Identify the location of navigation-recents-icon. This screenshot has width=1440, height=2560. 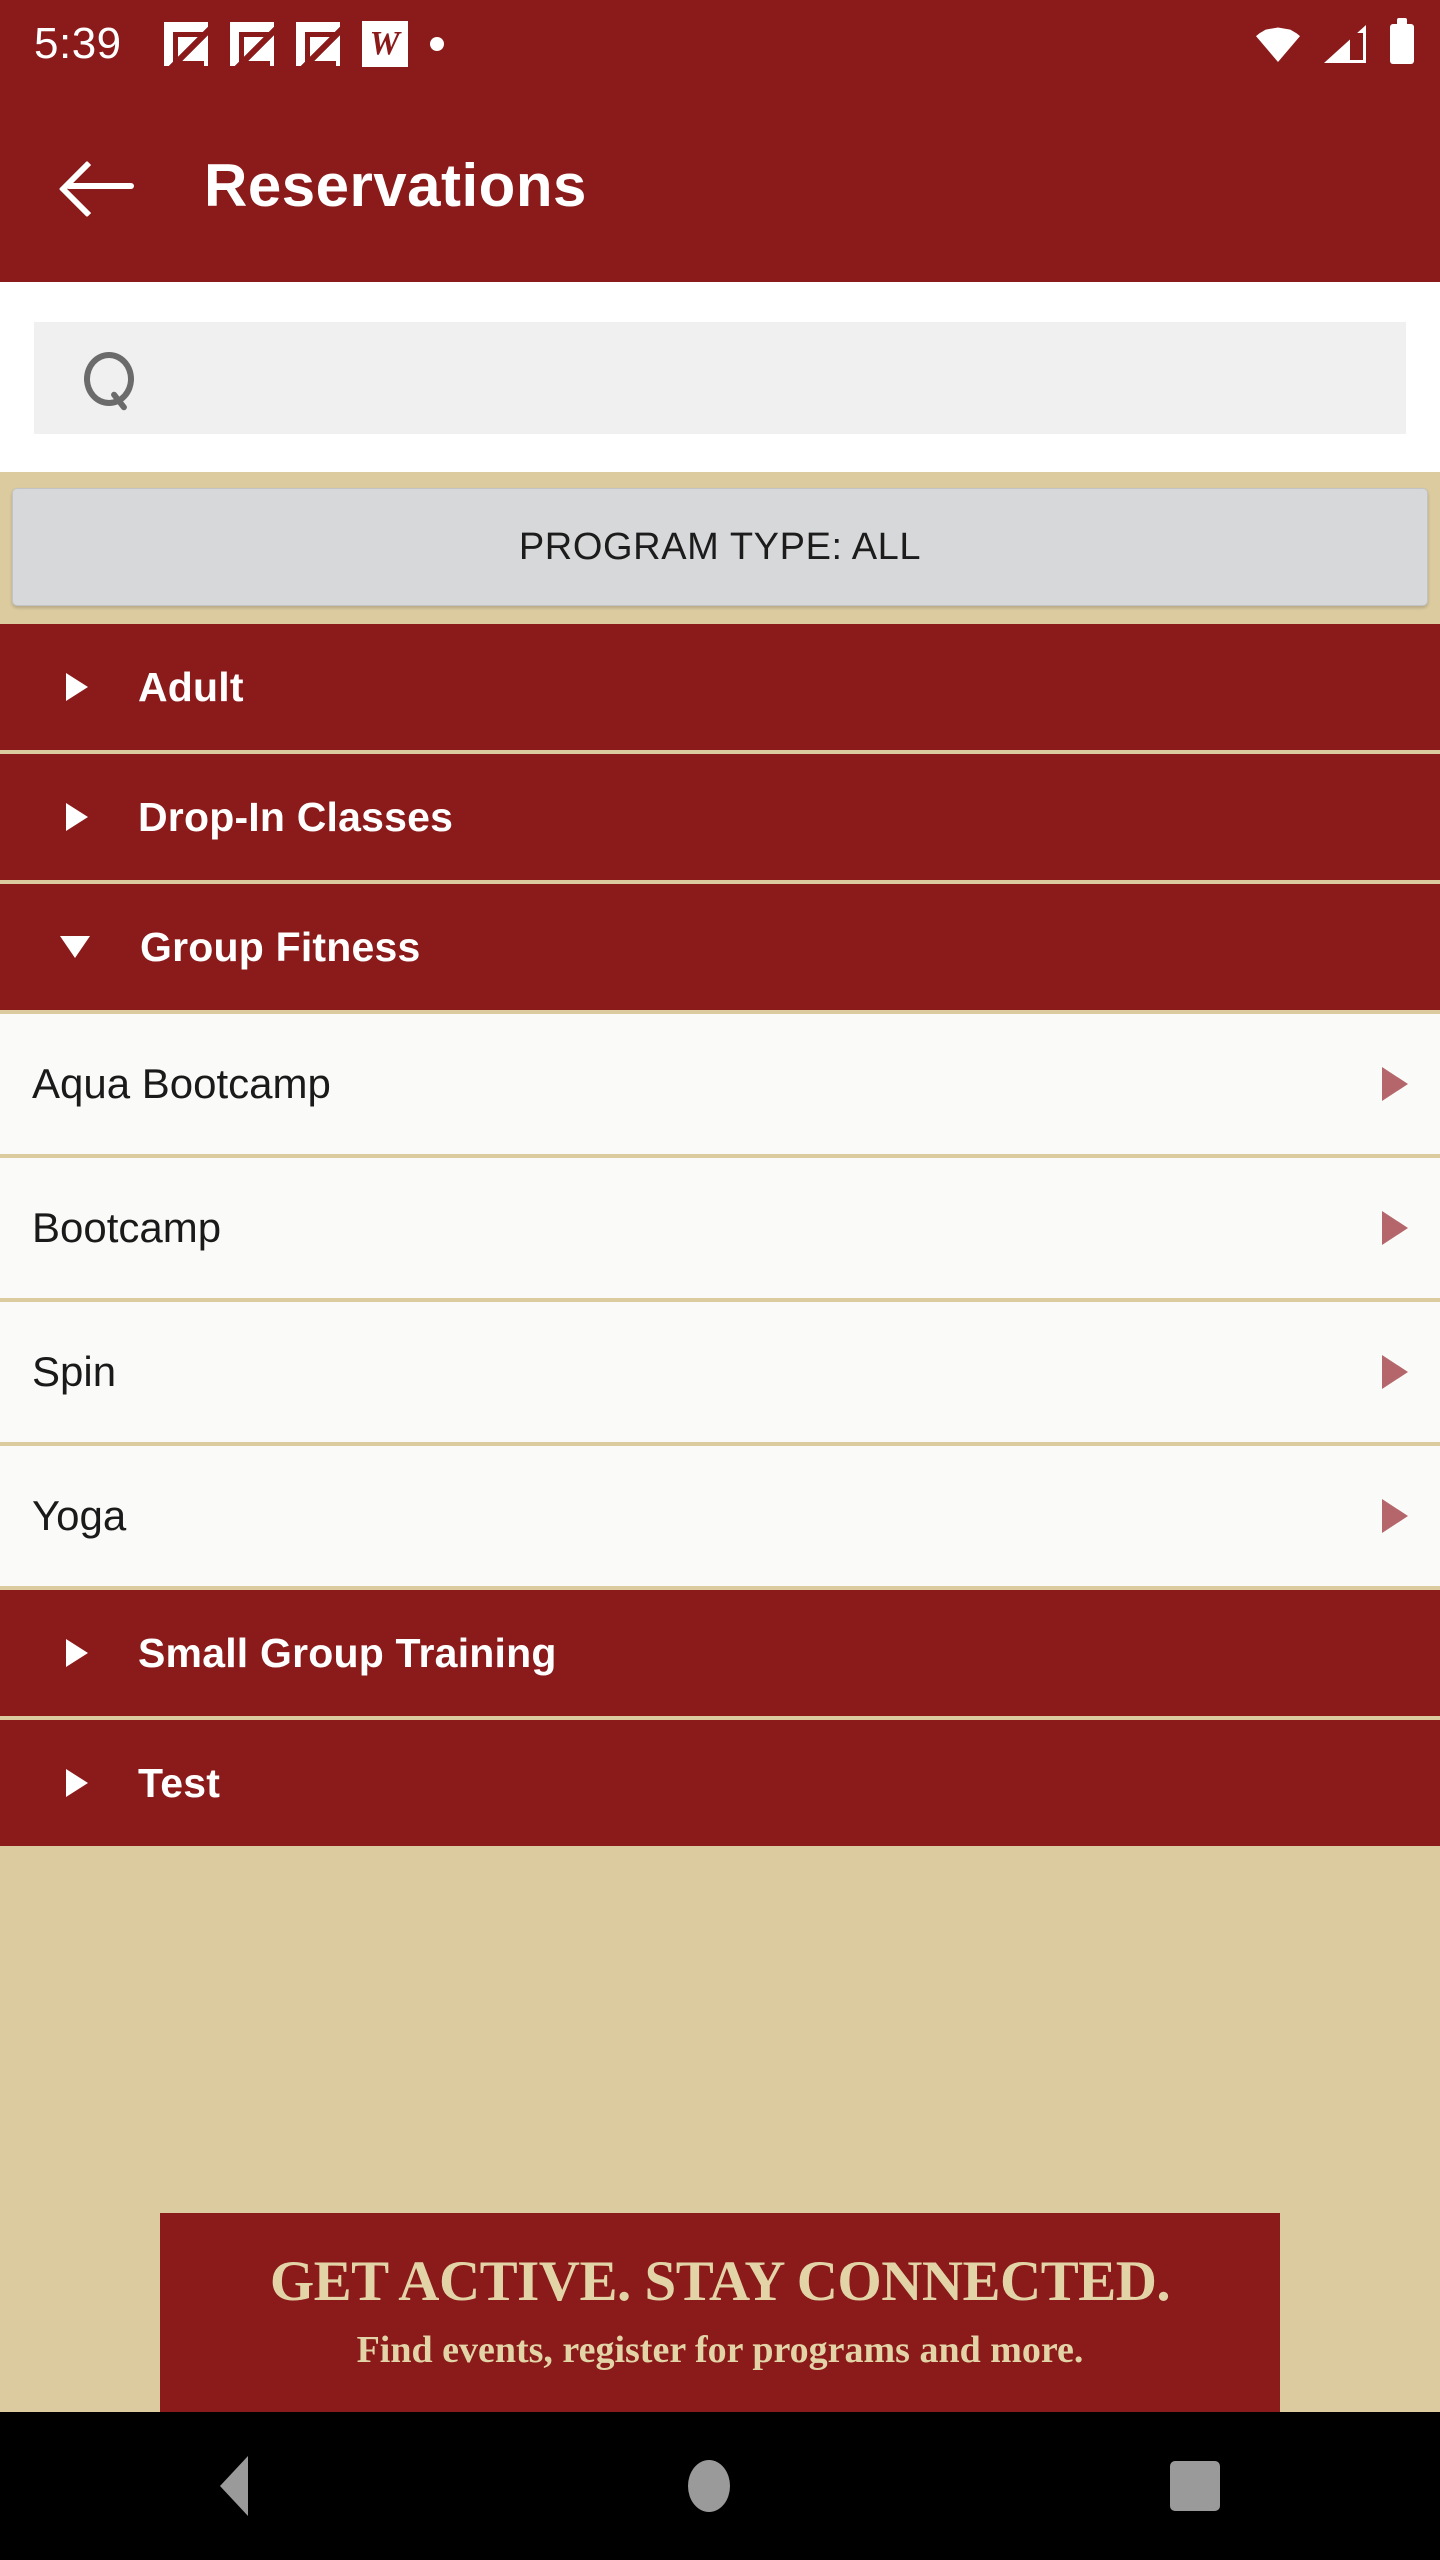
(1195, 2486).